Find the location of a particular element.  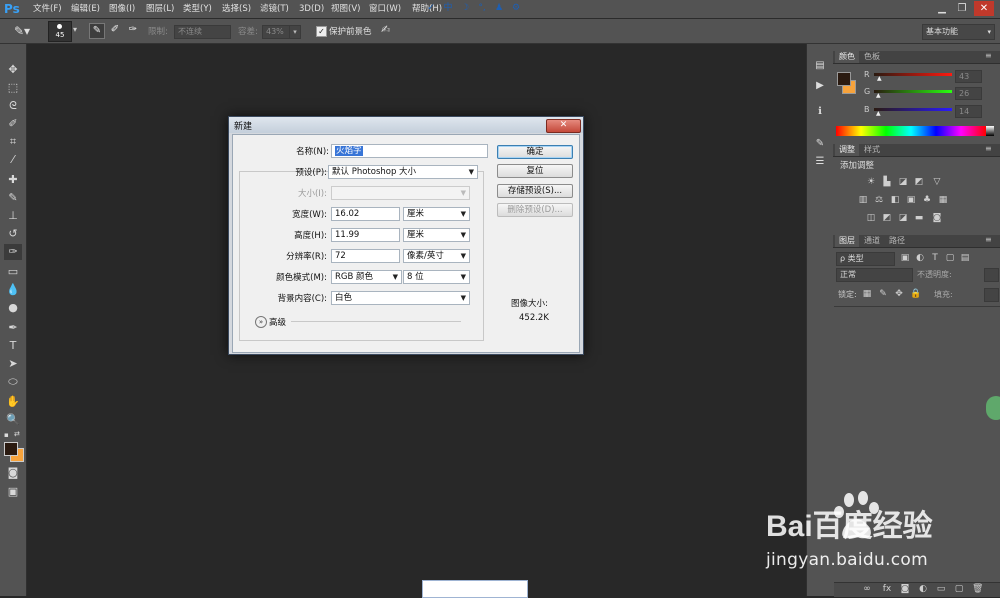

threshold-icon: ◪ is located at coordinates (903, 218).